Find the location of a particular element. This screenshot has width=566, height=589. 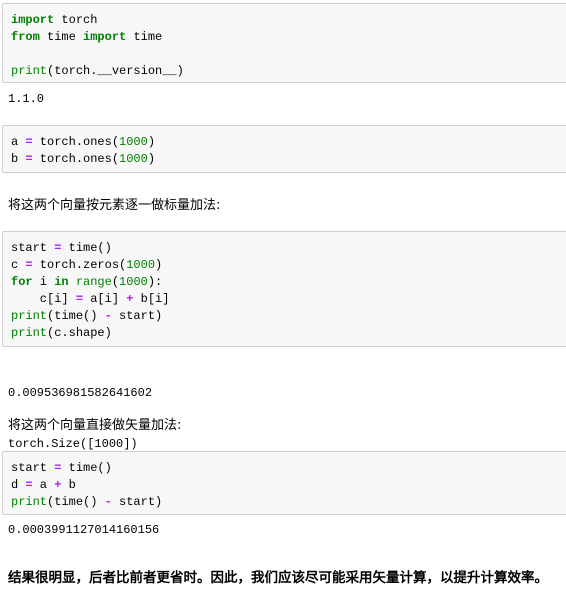

code-line: d = a + b is located at coordinates (288, 485).